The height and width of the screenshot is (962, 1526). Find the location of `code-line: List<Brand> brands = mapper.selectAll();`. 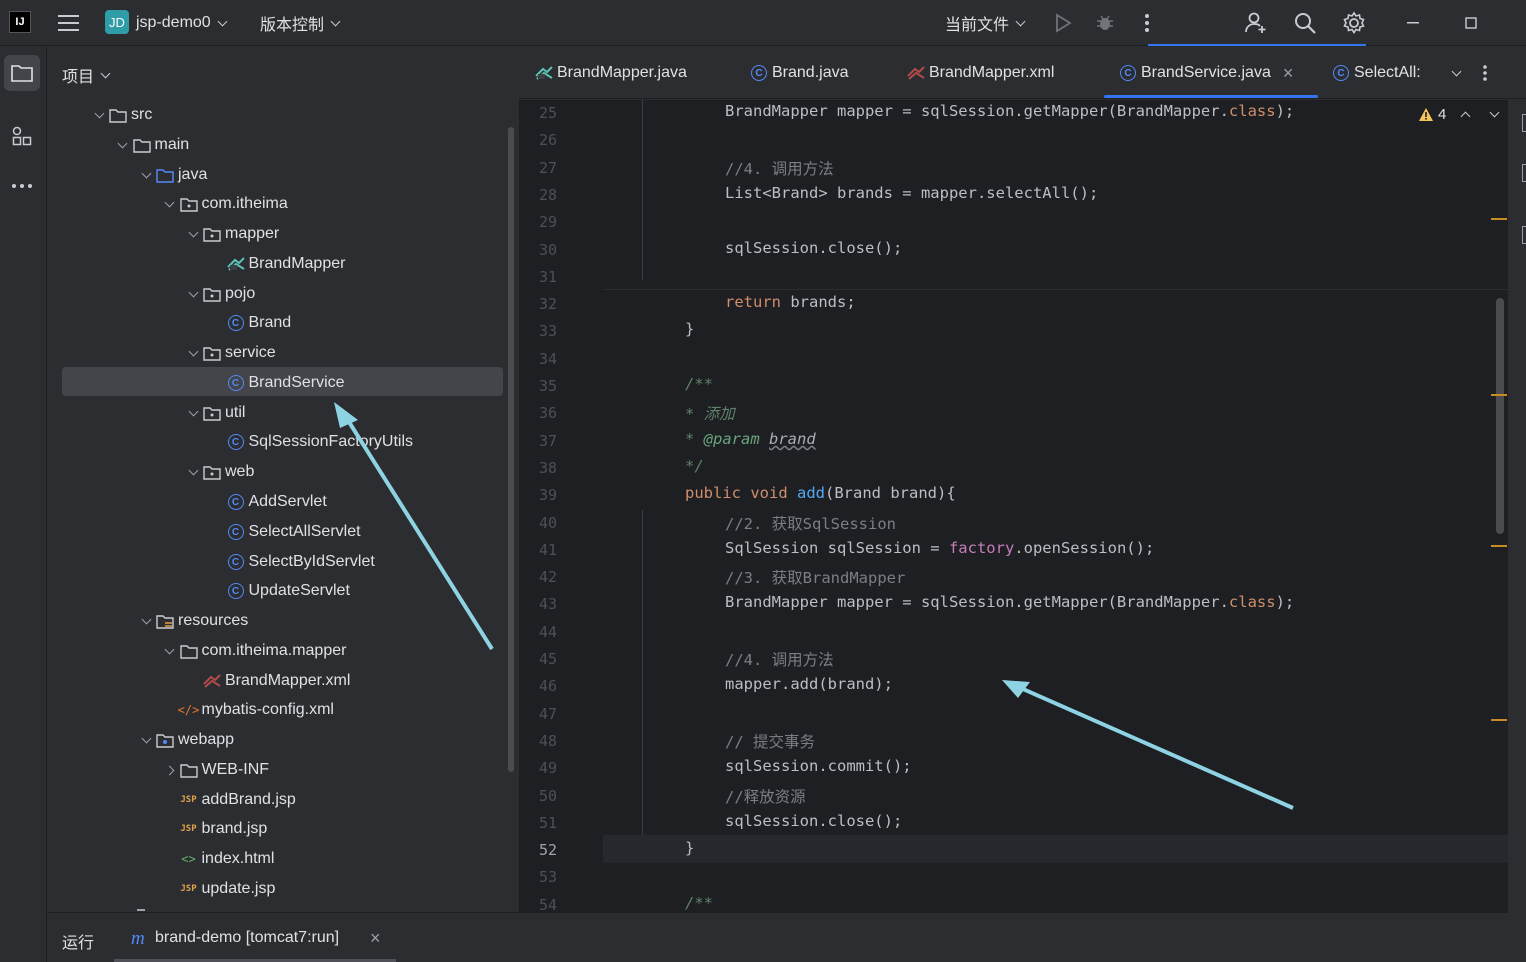

code-line: List<Brand> brands = mapper.selectAll(); is located at coordinates (911, 193).